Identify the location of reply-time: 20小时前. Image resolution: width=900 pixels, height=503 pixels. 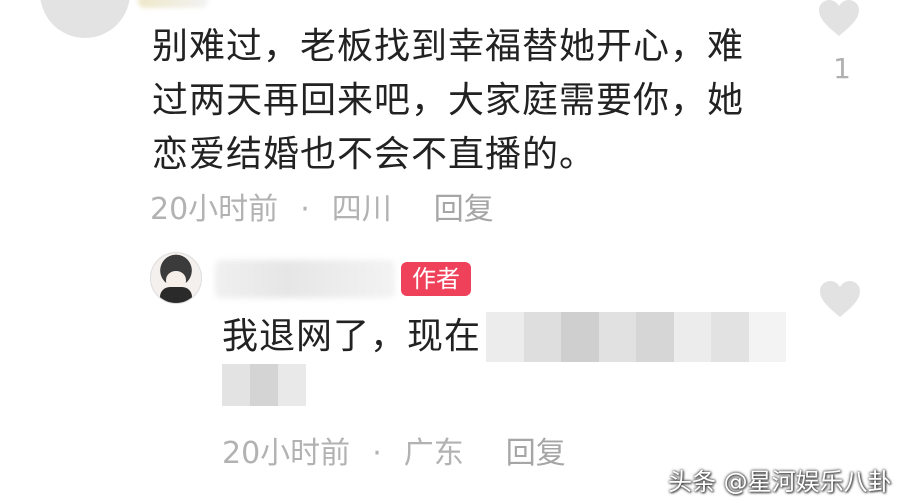
(286, 453).